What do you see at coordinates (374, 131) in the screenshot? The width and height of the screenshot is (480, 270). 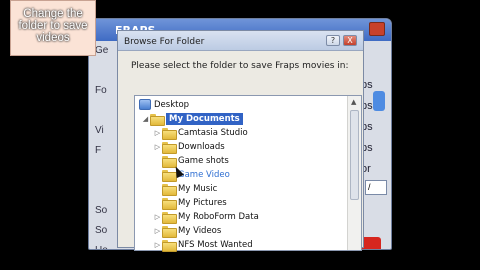 I see `fraps-right-labels: ps ps ps ps or` at bounding box center [374, 131].